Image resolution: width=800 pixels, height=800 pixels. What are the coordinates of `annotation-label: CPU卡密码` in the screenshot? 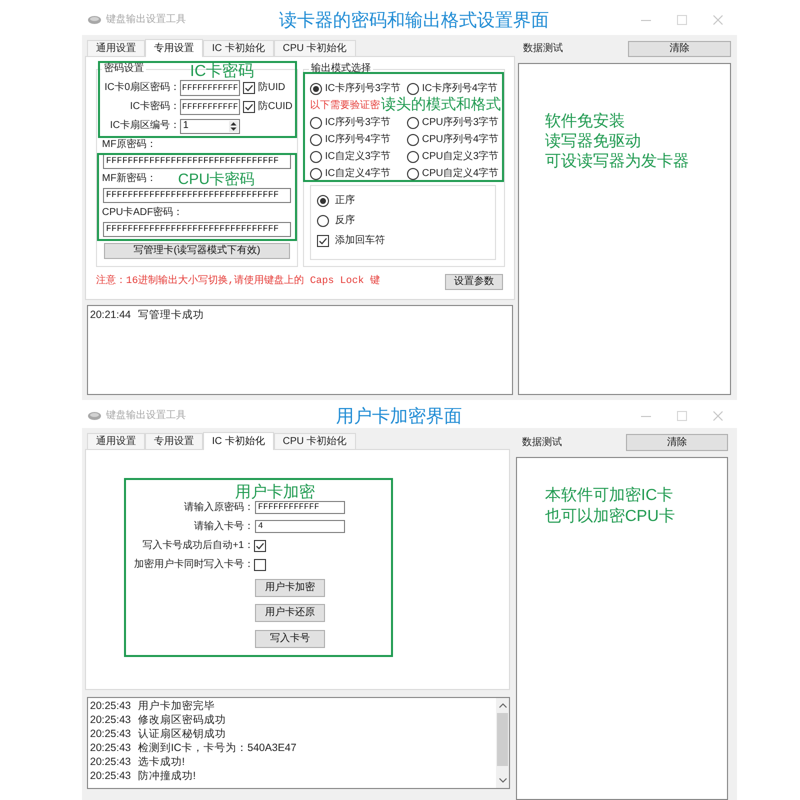 It's located at (216, 179).